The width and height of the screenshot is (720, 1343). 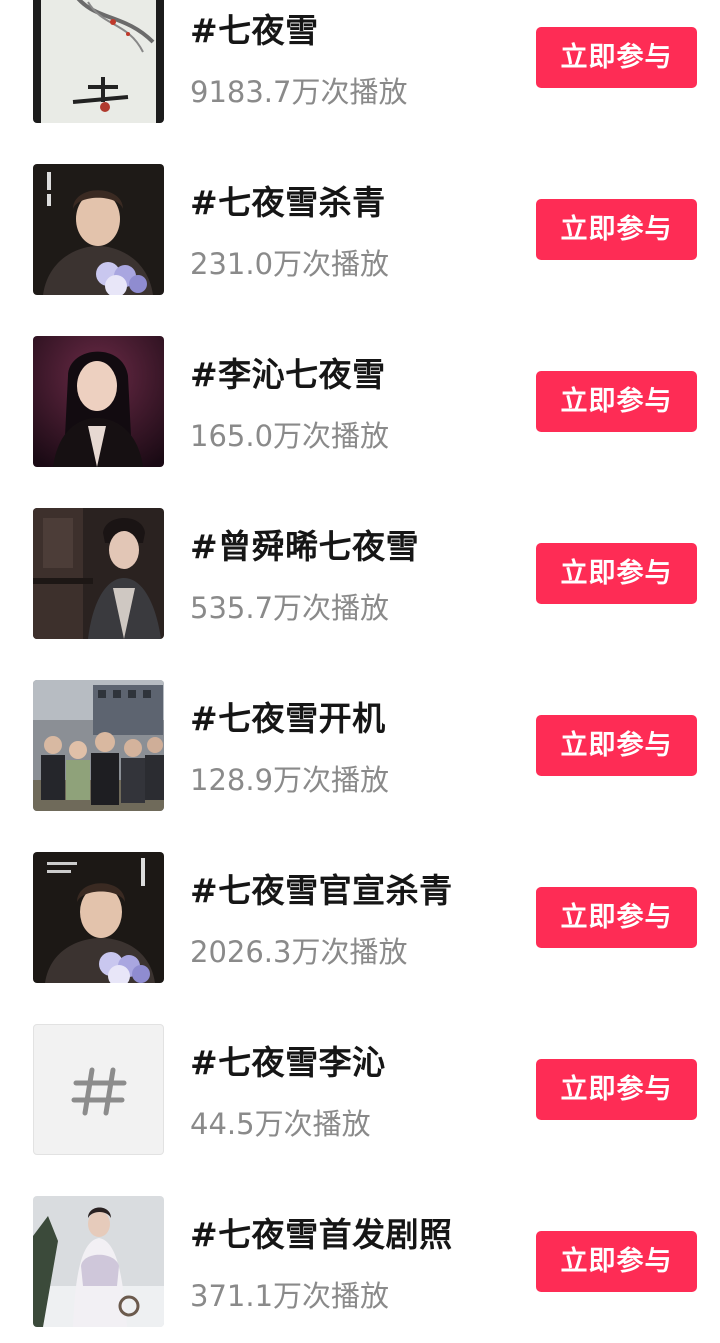 I want to click on topic-row: #七夜雪官宣杀青 2026.3万次播放 立即参与, so click(x=360, y=895).